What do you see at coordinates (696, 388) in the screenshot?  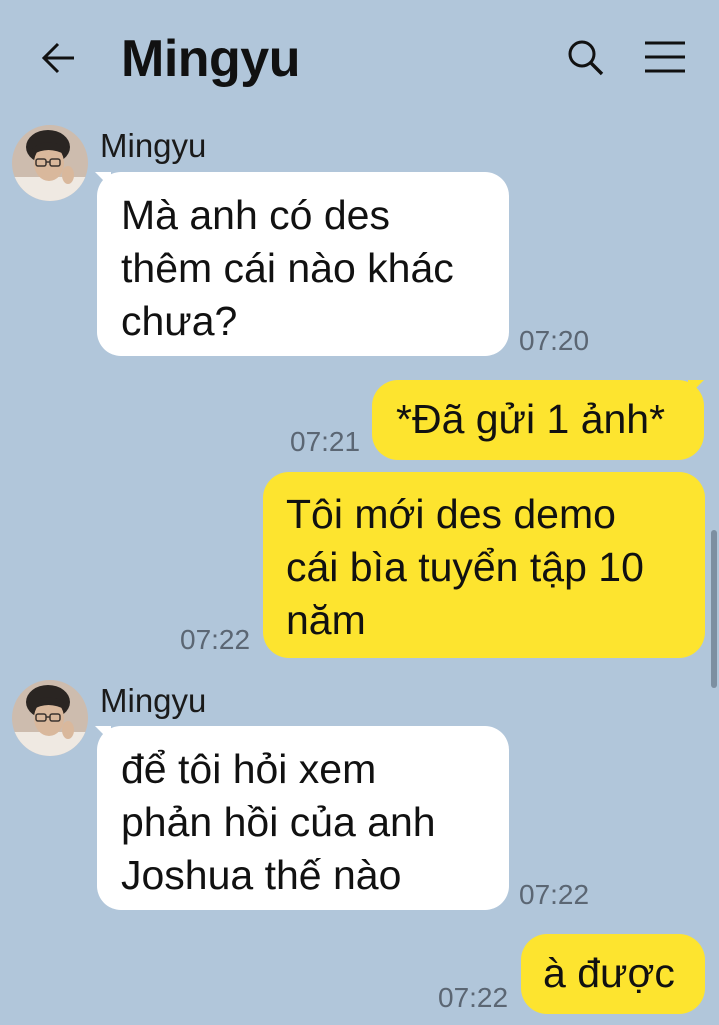 I see `bubble-tail` at bounding box center [696, 388].